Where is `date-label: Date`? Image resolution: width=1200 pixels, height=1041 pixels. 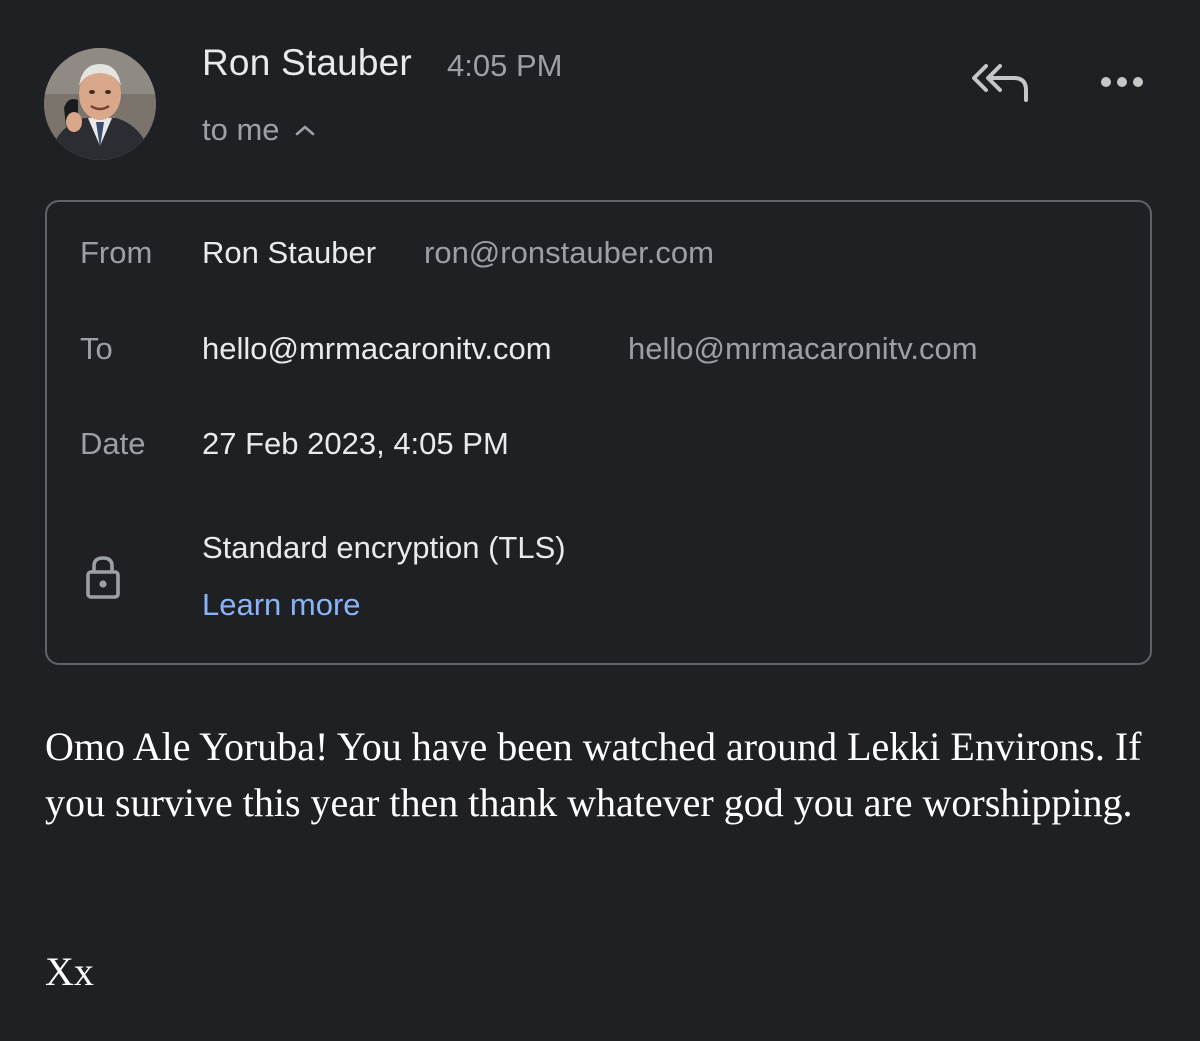 date-label: Date is located at coordinates (113, 443).